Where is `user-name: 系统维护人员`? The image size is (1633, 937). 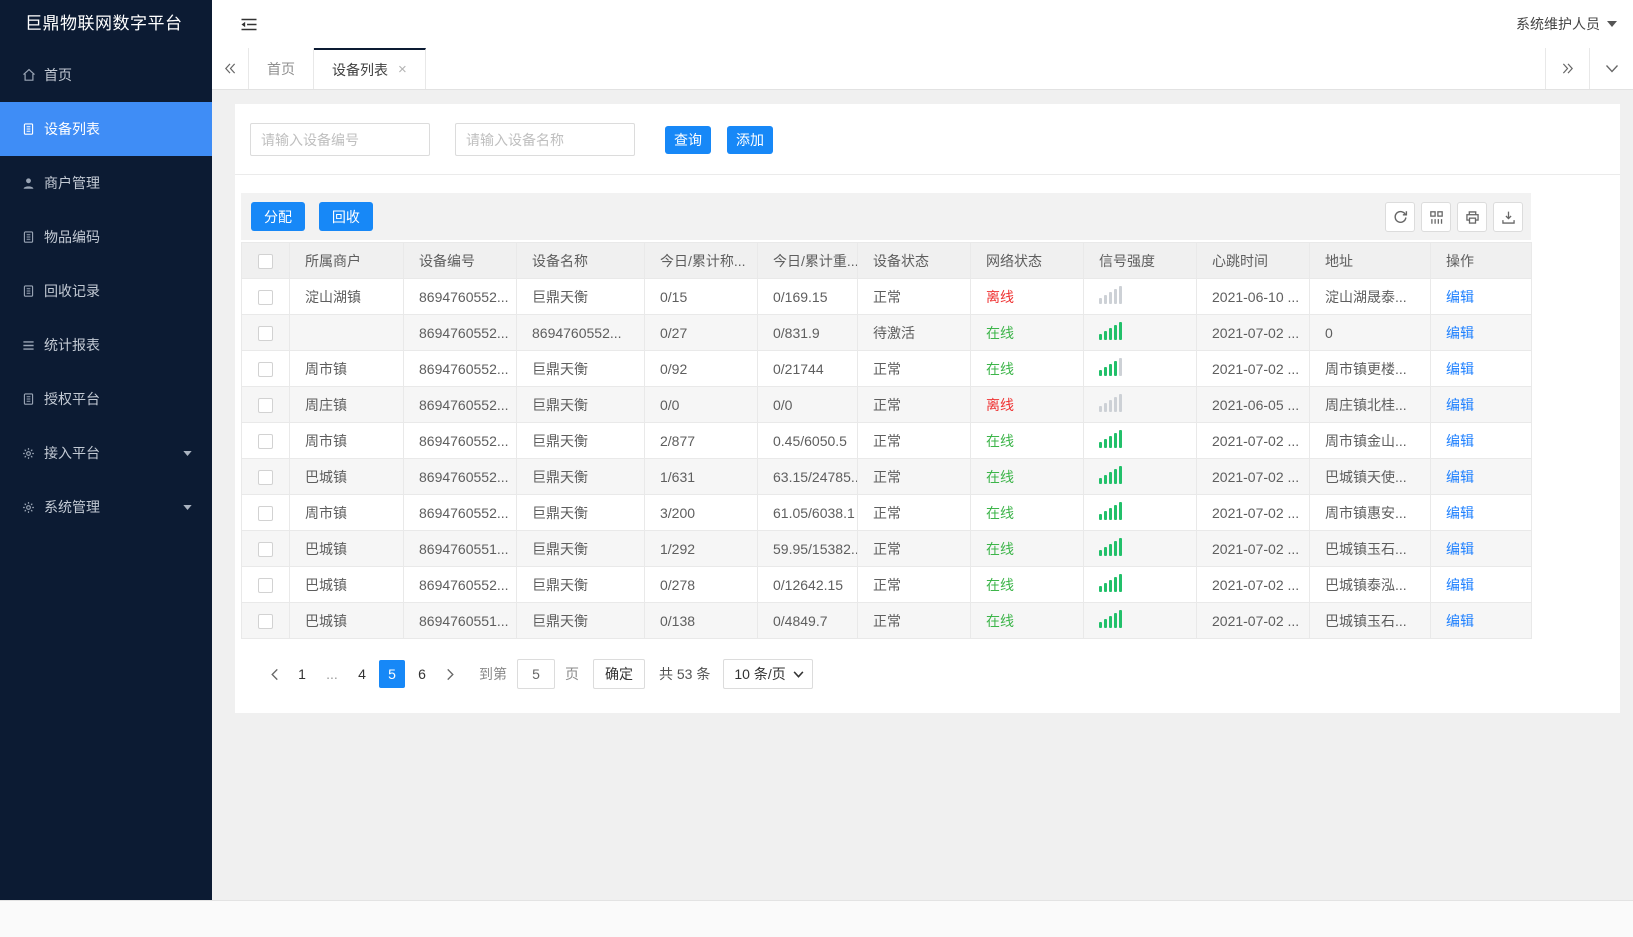 user-name: 系统维护人员 is located at coordinates (1558, 24).